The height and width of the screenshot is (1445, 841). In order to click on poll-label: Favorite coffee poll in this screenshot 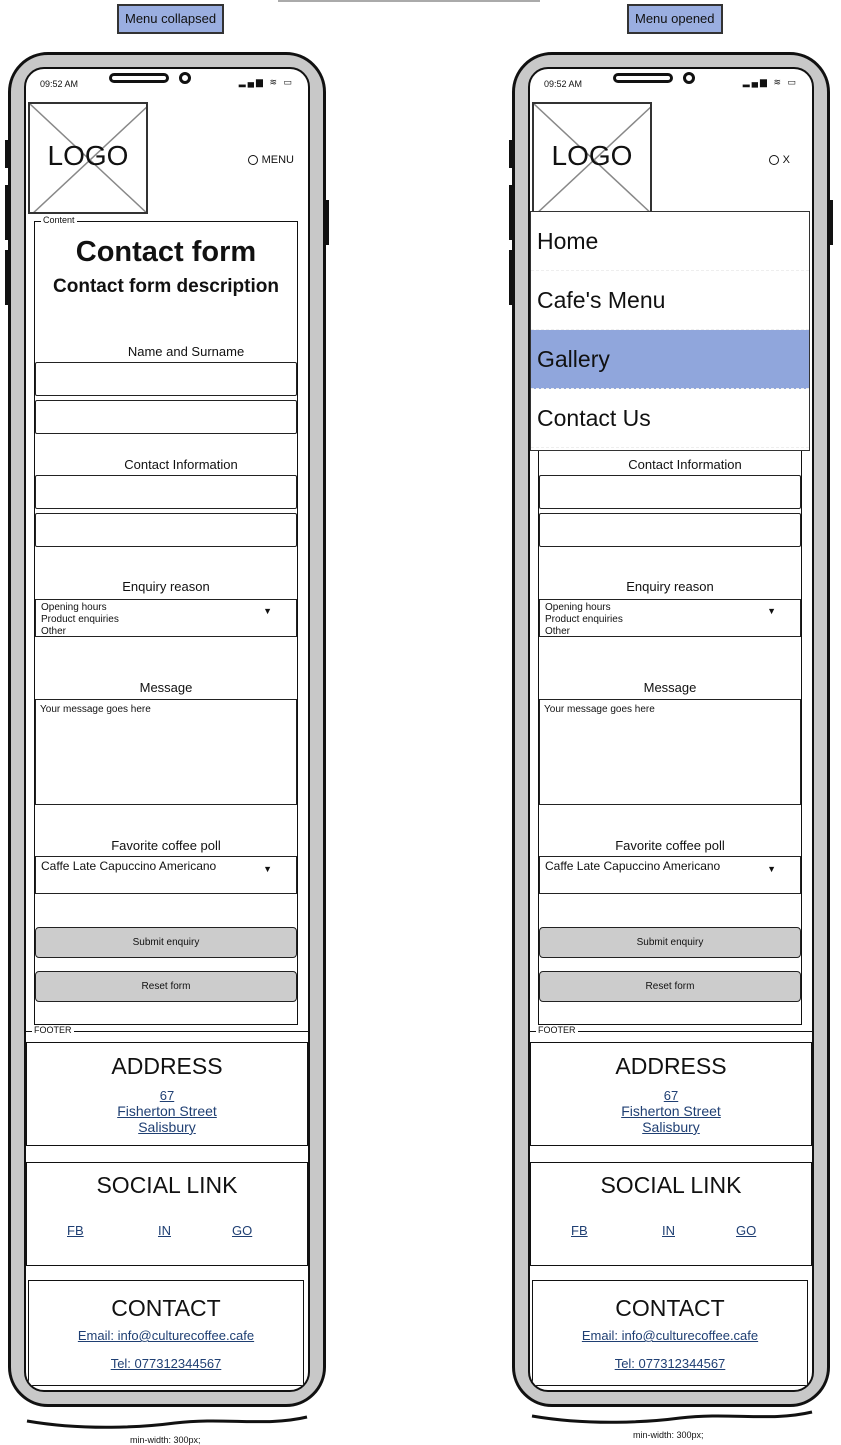, I will do `click(166, 845)`.